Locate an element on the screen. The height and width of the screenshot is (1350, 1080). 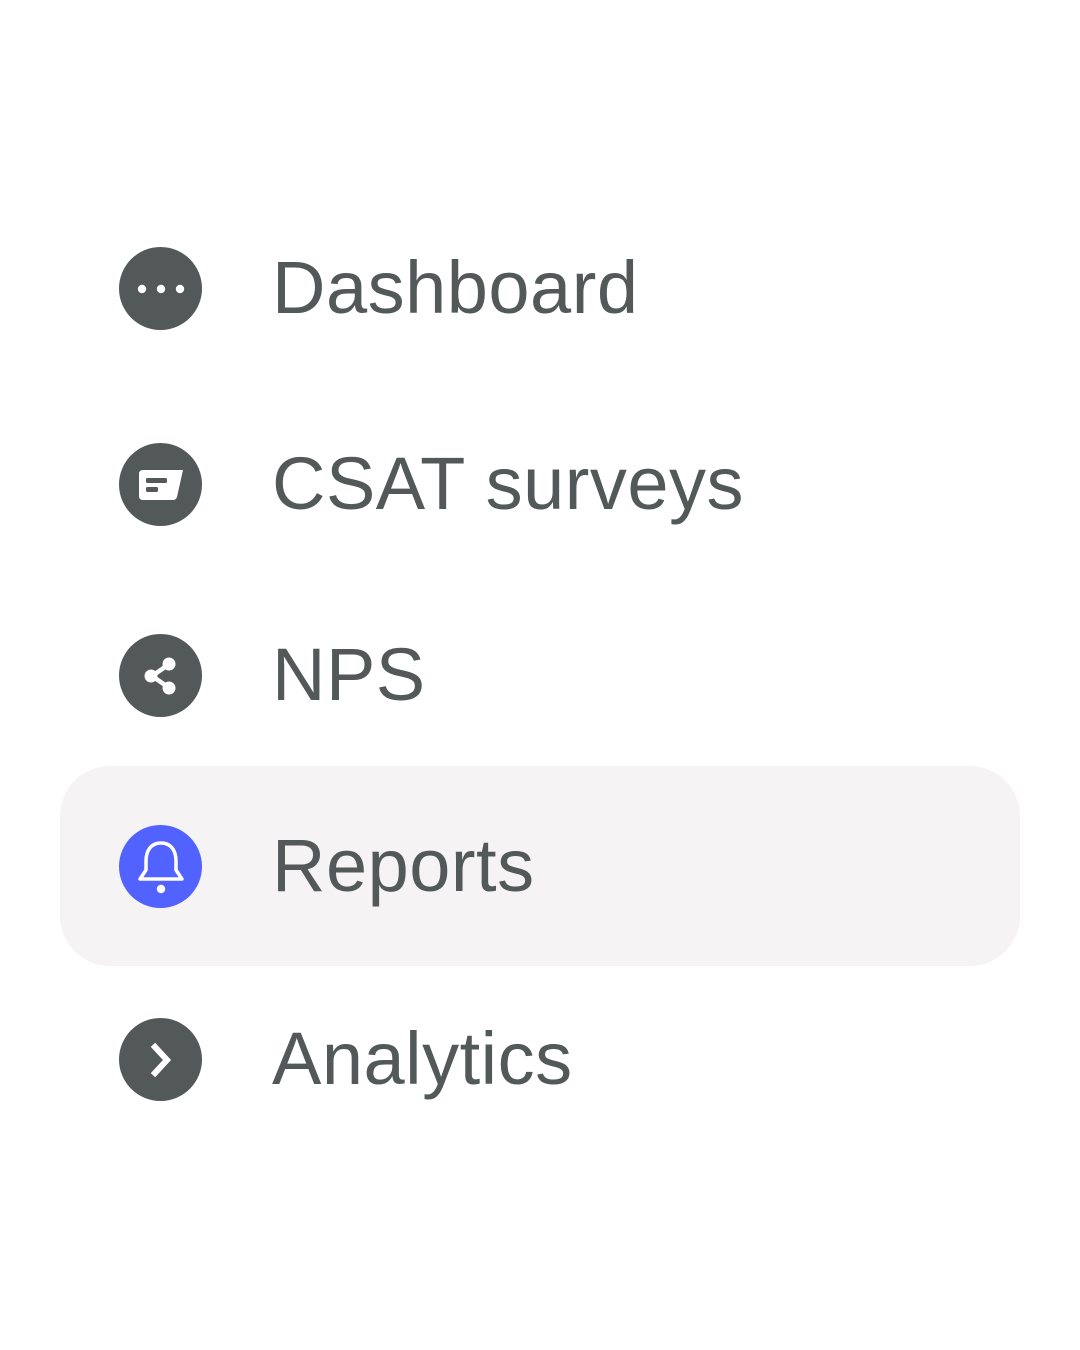
bell-icon is located at coordinates (160, 866).